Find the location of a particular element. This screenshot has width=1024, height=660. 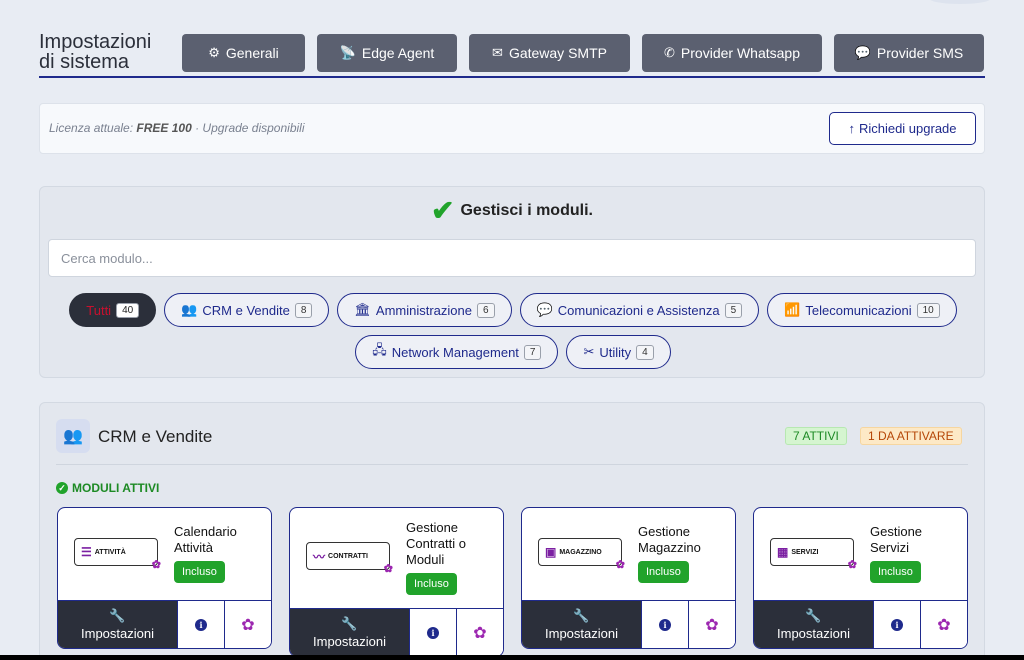

license-plan: FREE 100 is located at coordinates (164, 128).